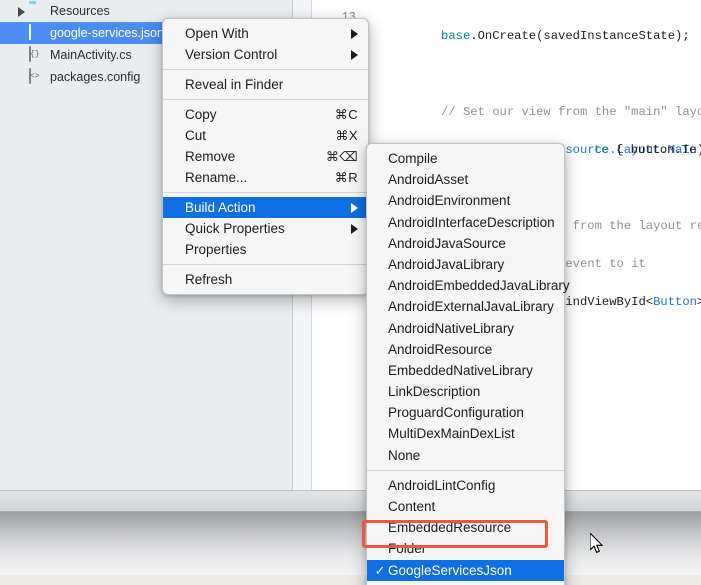 The height and width of the screenshot is (585, 701). What do you see at coordinates (451, 434) in the screenshot?
I see `menu-item-label: MultiDexMainDexList` at bounding box center [451, 434].